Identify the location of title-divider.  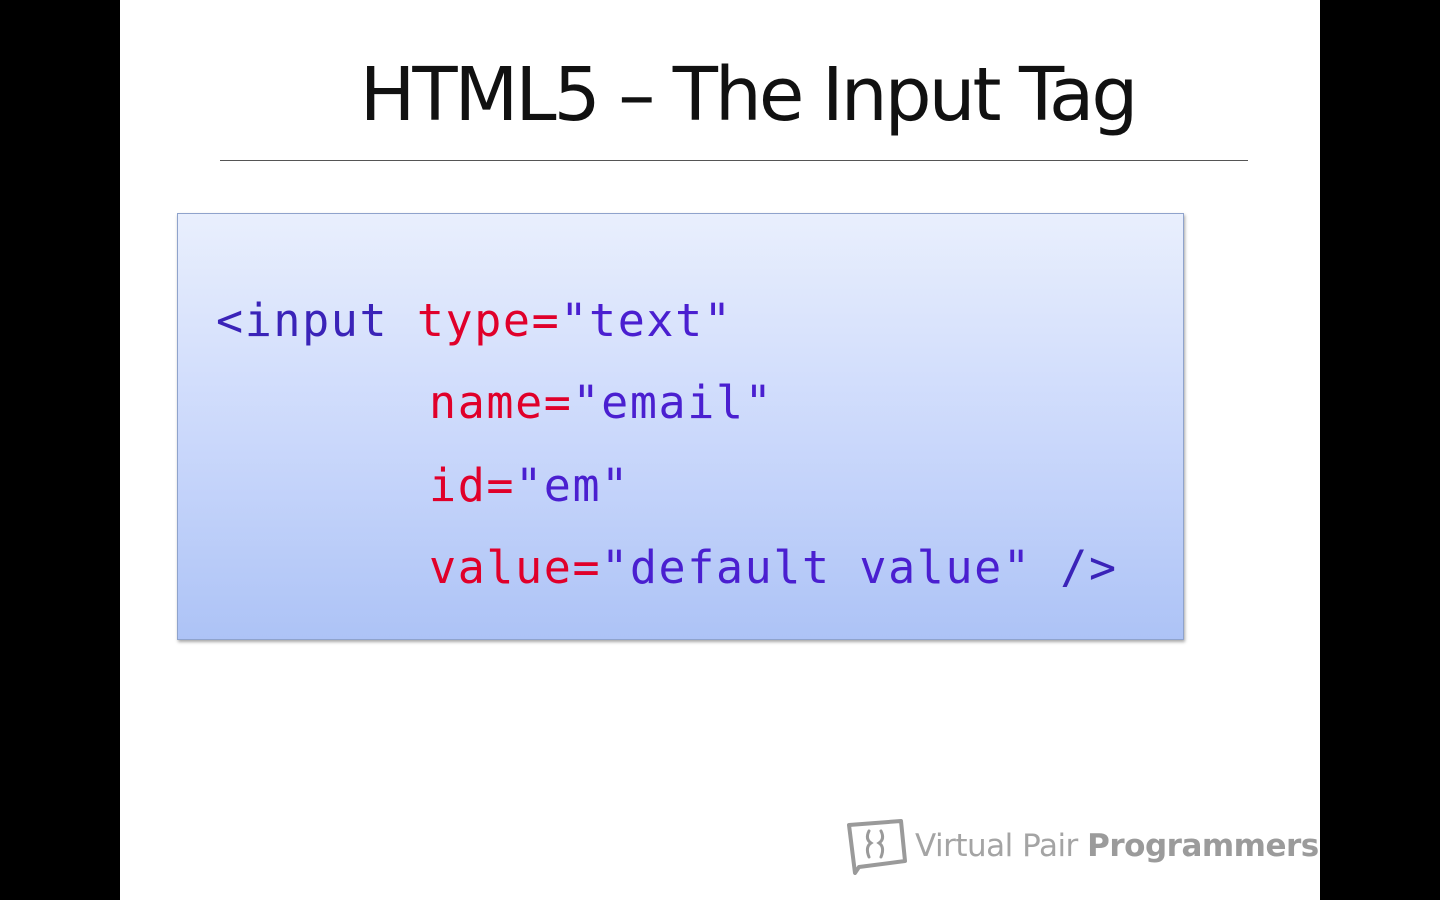
(734, 160).